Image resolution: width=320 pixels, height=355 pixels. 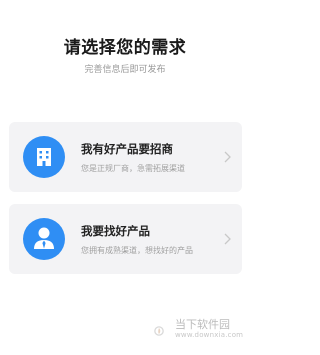 What do you see at coordinates (159, 331) in the screenshot?
I see `dangxia-logo-icon` at bounding box center [159, 331].